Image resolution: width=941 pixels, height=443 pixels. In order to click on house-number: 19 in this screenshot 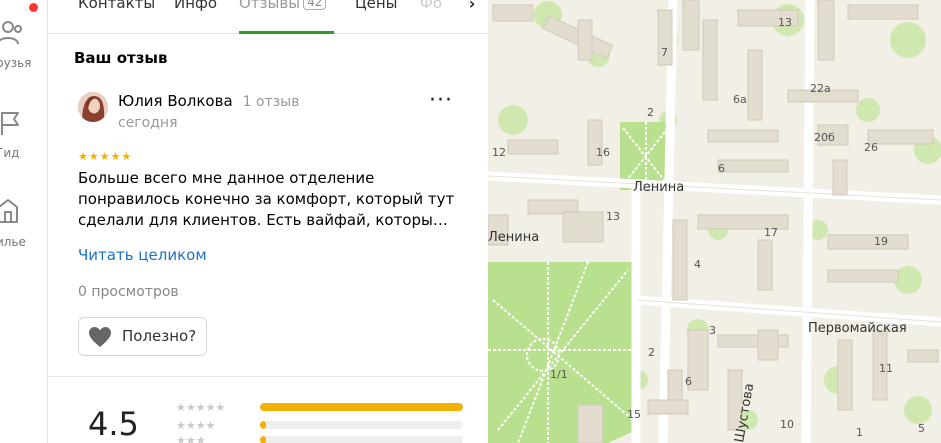, I will do `click(881, 241)`.